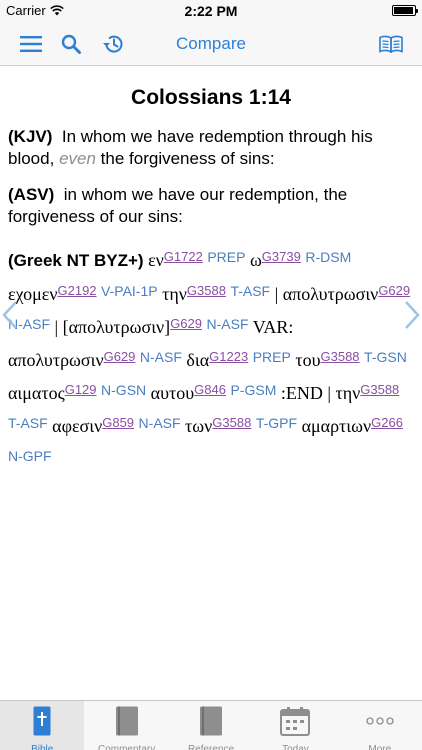  Describe the element at coordinates (211, 97) in the screenshot. I see `verse-reference: Colossians 1:14` at that location.